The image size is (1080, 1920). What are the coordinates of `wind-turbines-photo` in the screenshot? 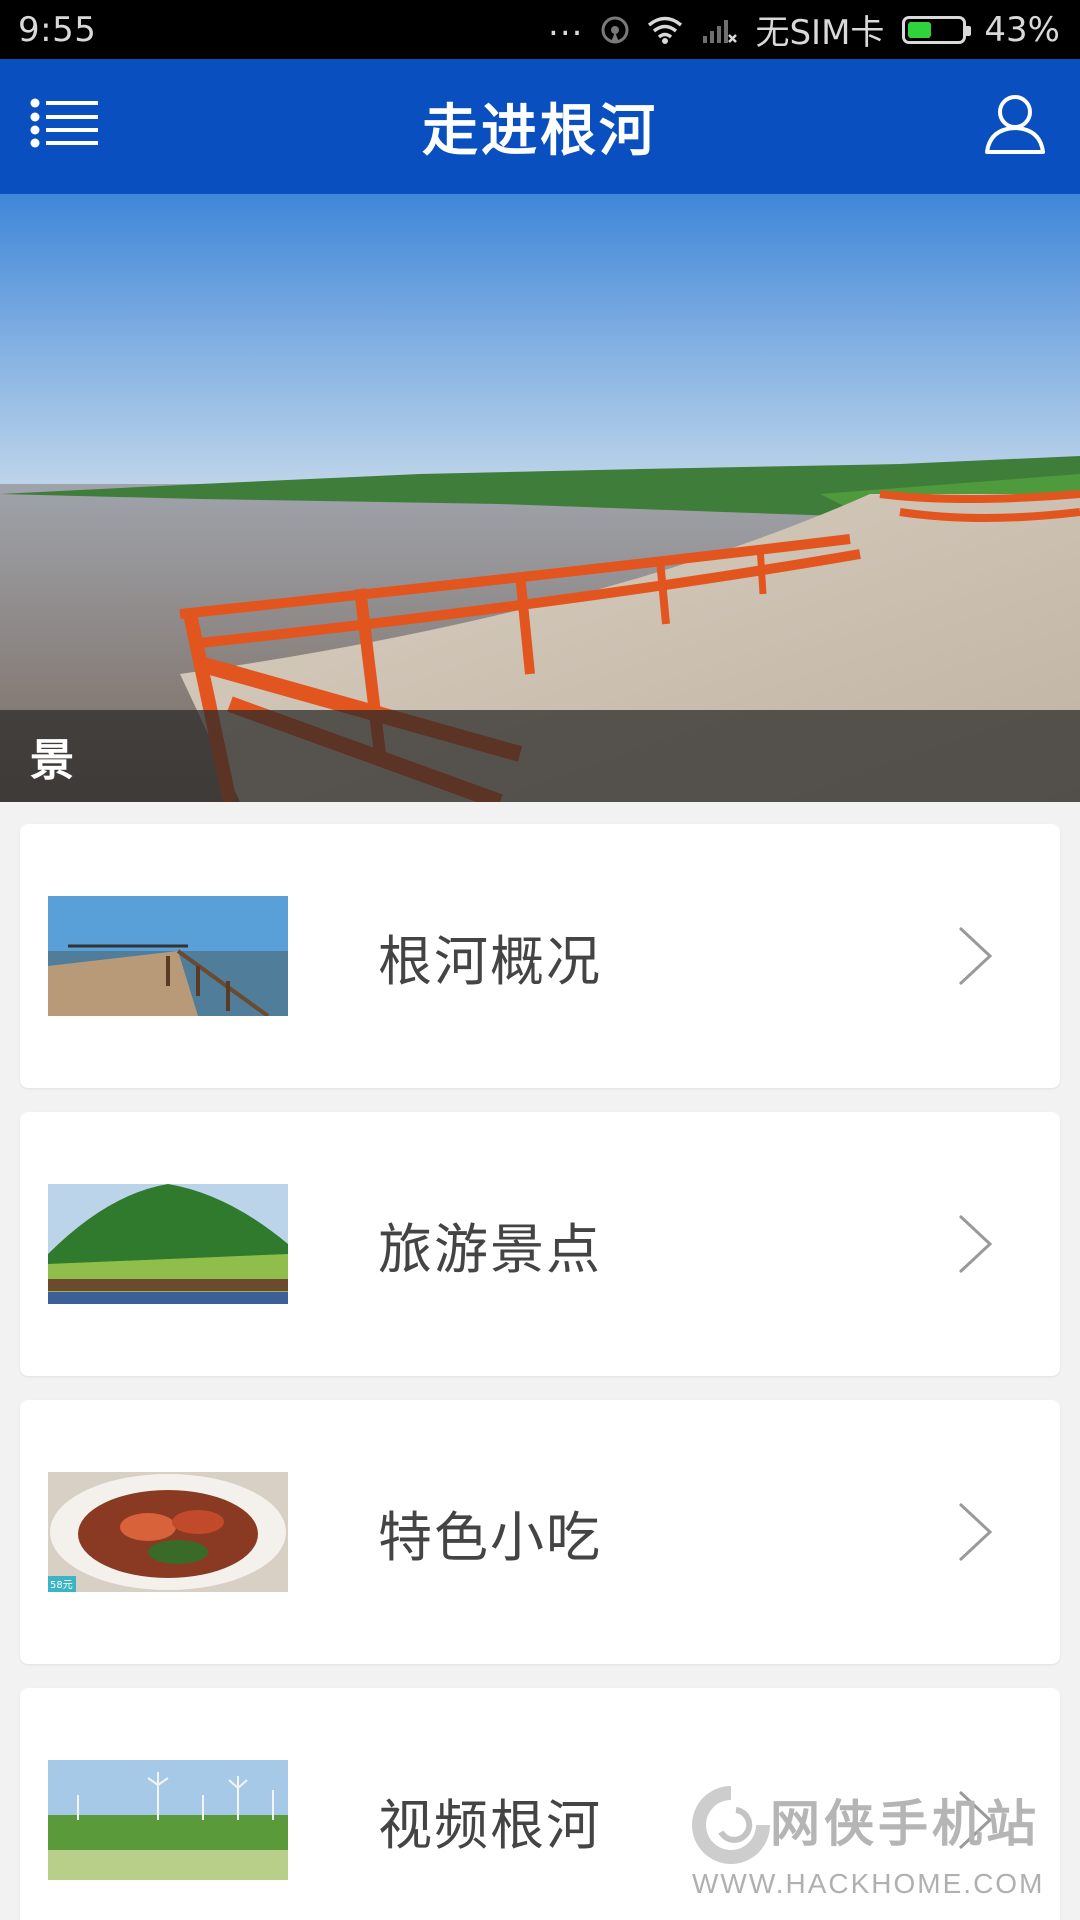 It's located at (168, 1820).